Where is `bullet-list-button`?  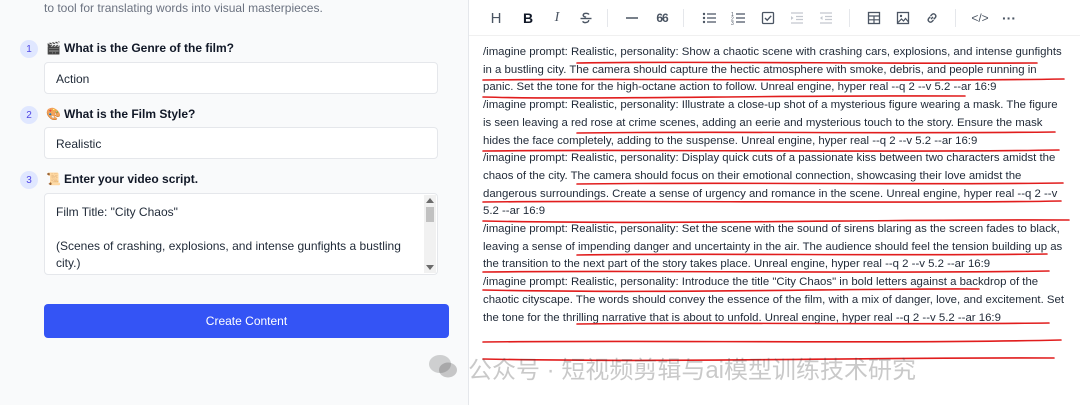 bullet-list-button is located at coordinates (709, 18).